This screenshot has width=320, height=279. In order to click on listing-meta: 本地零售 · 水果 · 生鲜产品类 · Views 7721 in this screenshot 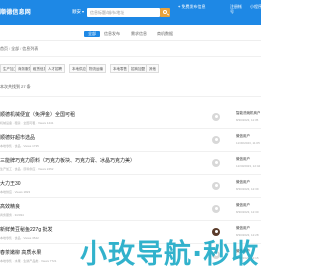, I will do `click(28, 261)`.